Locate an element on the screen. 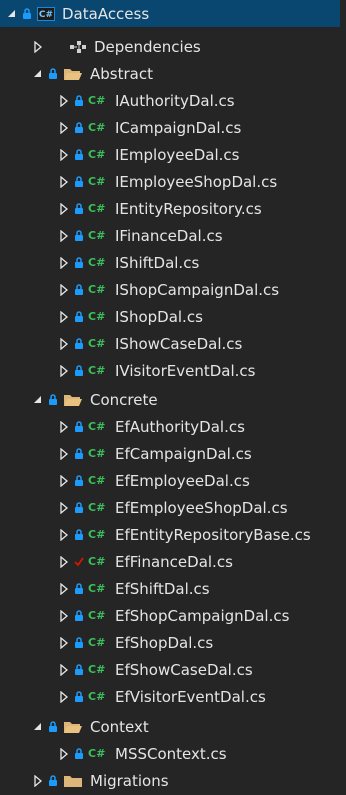 The height and width of the screenshot is (795, 346). tree-row-file: C# IShiftDal.cs is located at coordinates (170, 262).